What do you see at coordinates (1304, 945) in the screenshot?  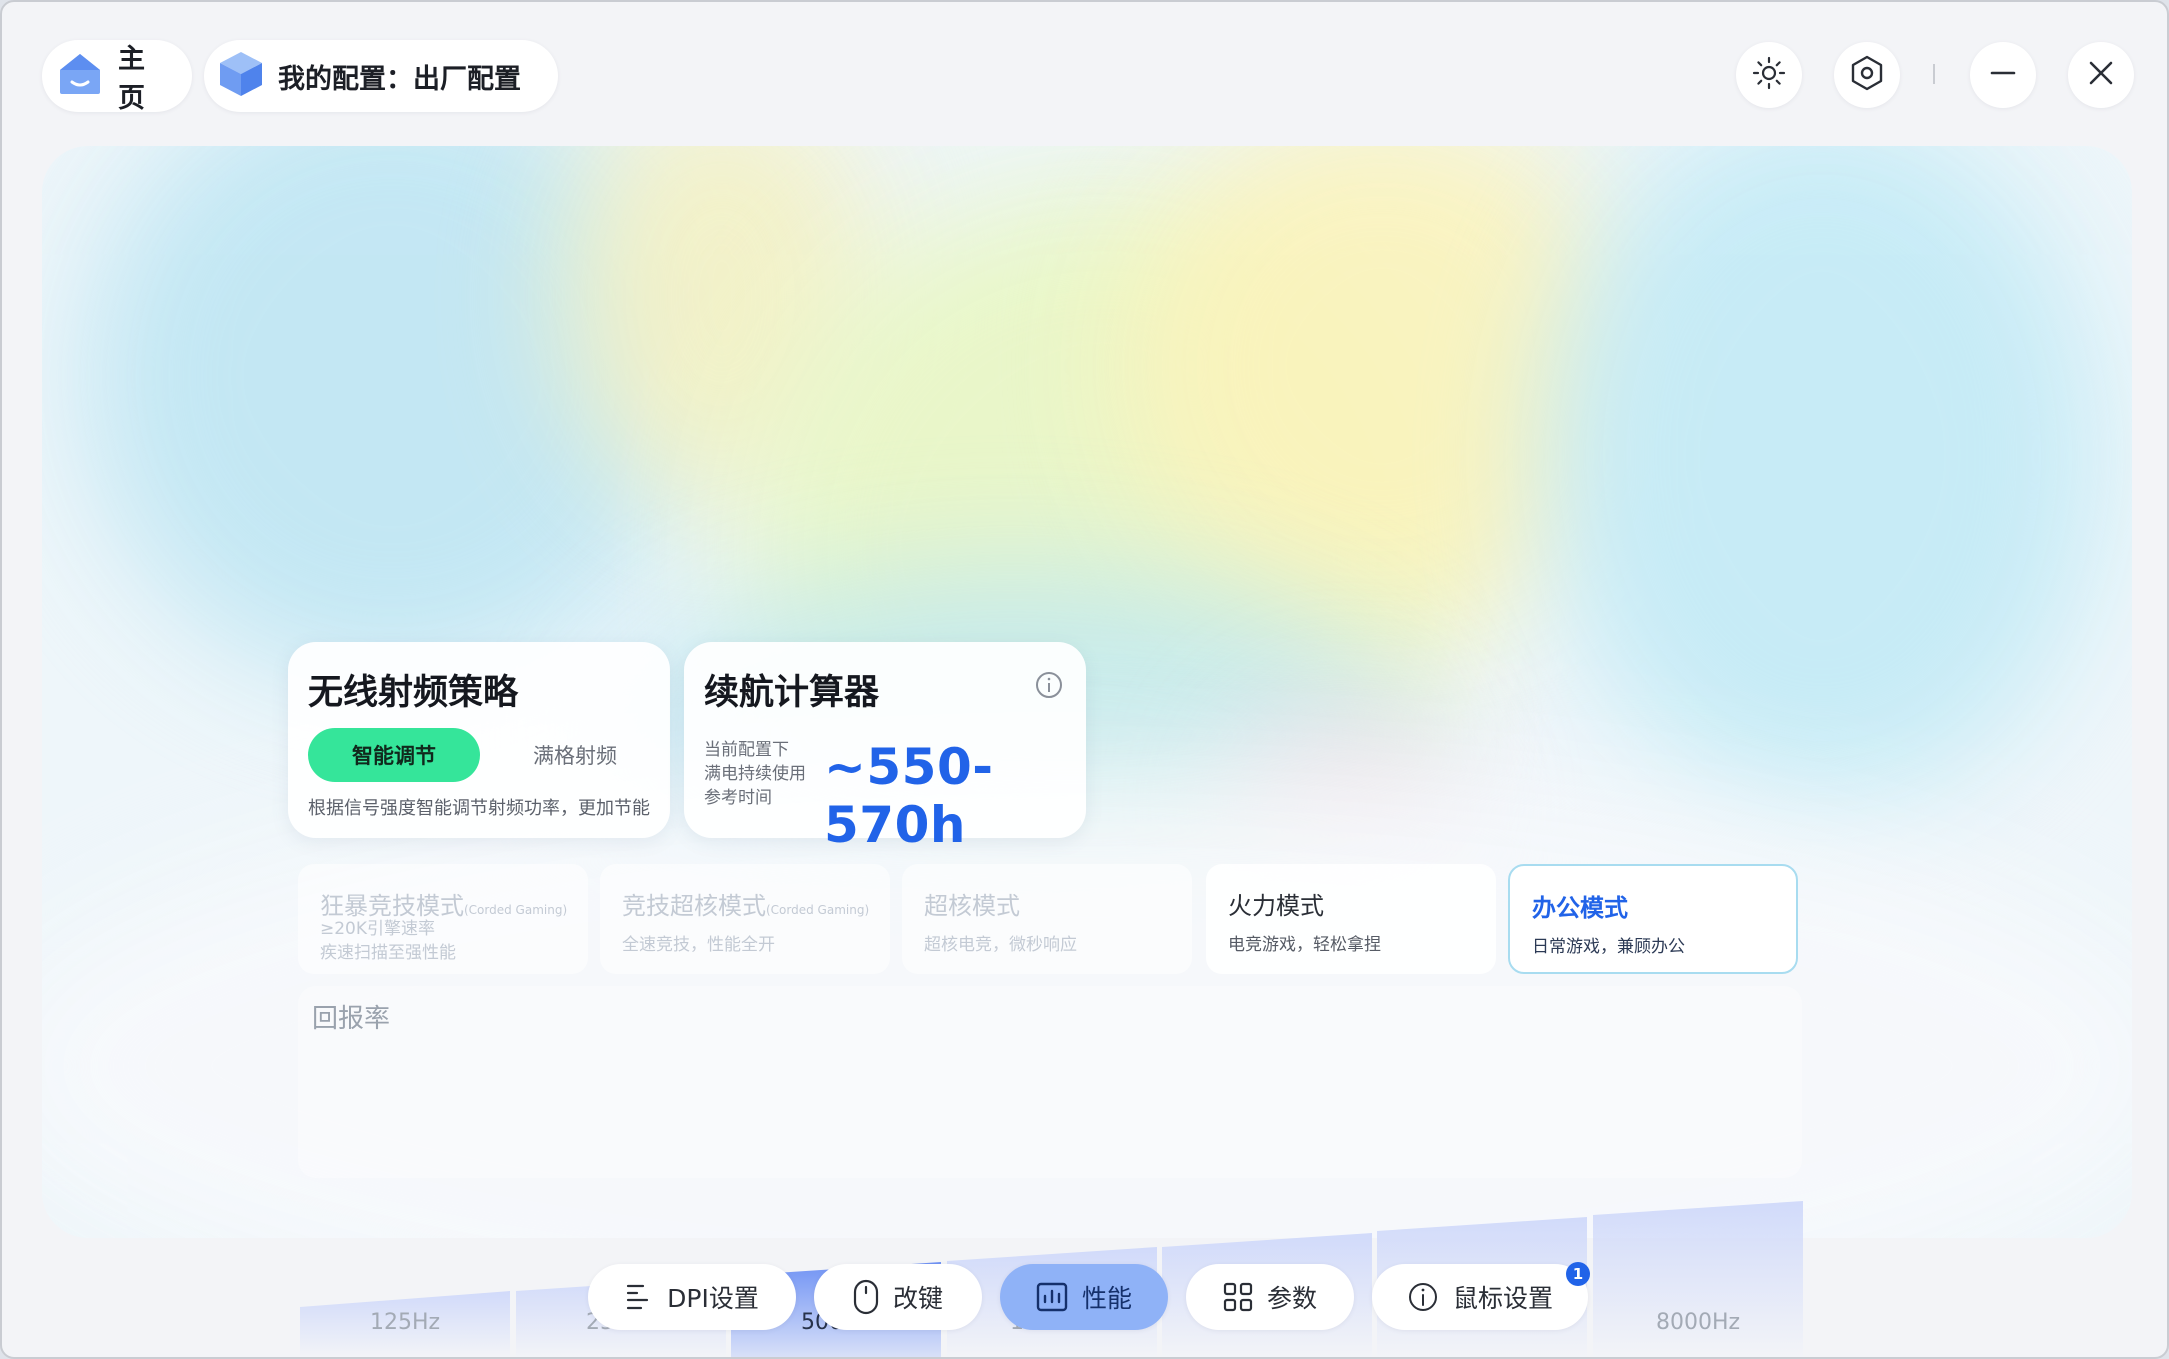 I see `mode-subtitle: 电竞游戏，轻松拿捏` at bounding box center [1304, 945].